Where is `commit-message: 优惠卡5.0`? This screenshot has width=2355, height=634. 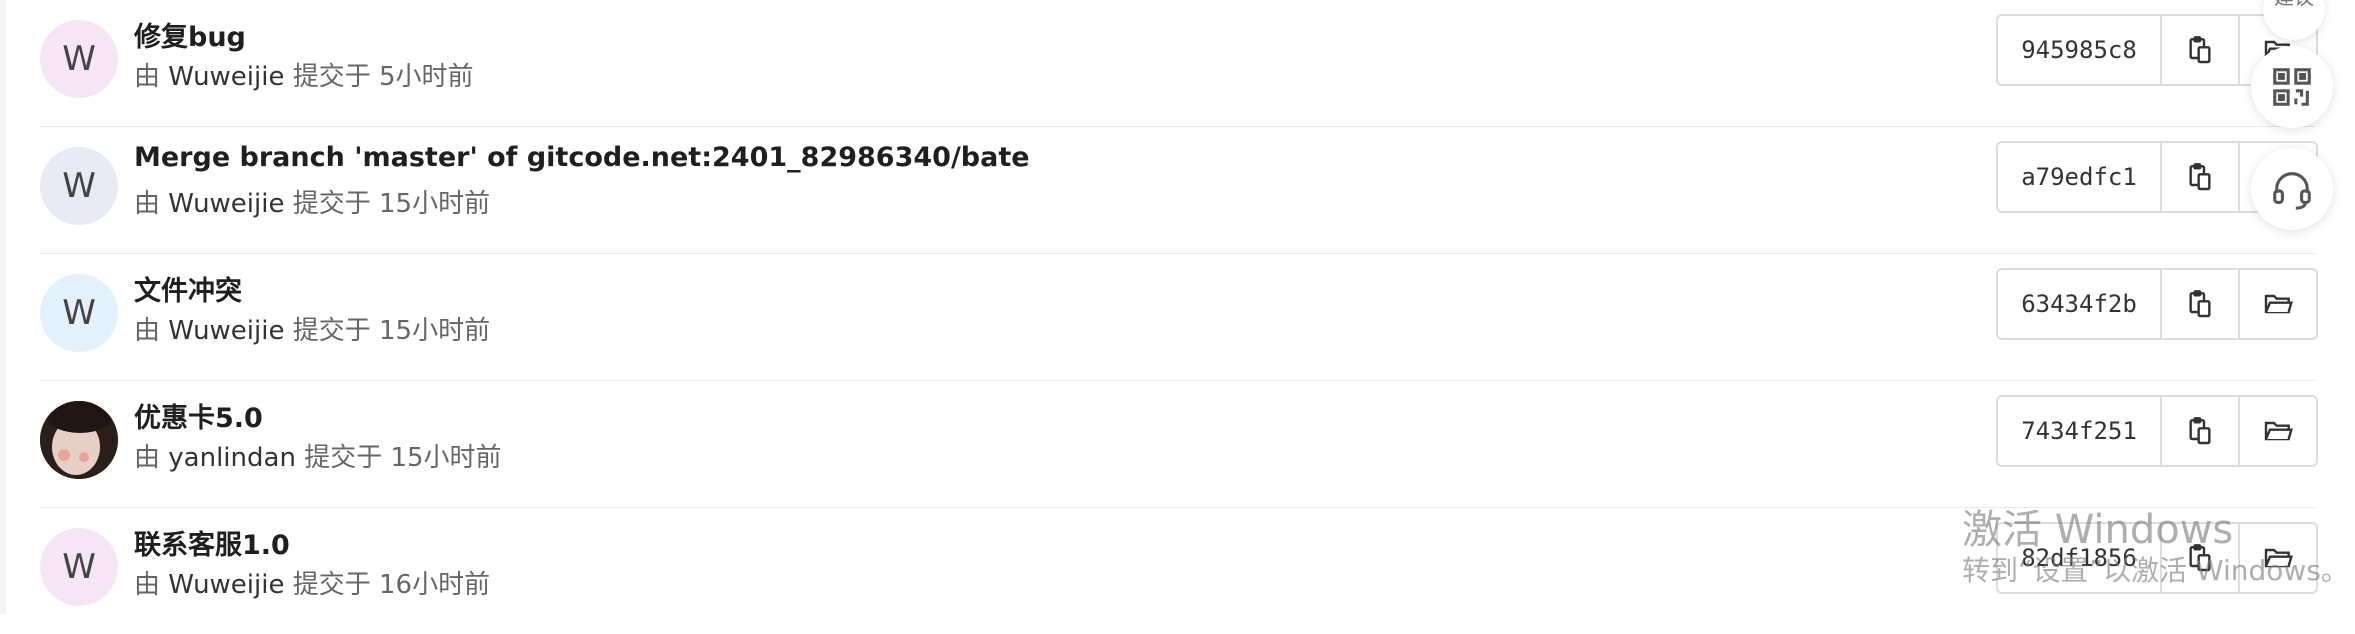
commit-message: 优惠卡5.0 is located at coordinates (198, 415).